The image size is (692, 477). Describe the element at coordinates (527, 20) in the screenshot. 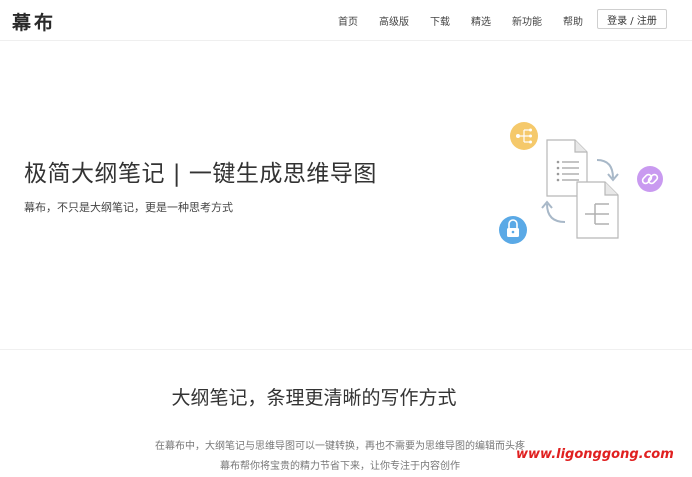

I see `nav-item-new-features: 新功能` at that location.